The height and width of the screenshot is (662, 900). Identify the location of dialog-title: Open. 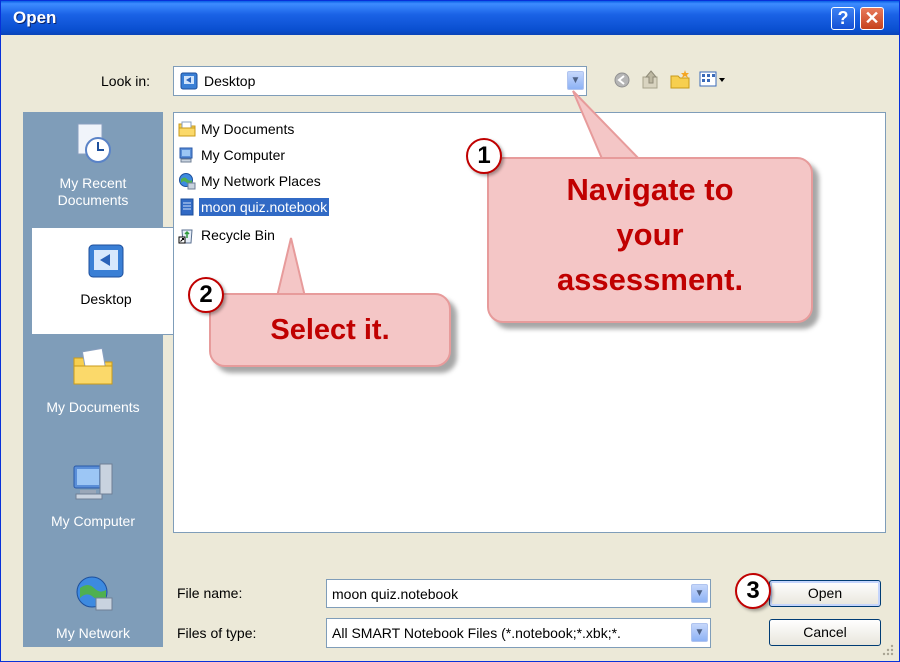
(35, 17).